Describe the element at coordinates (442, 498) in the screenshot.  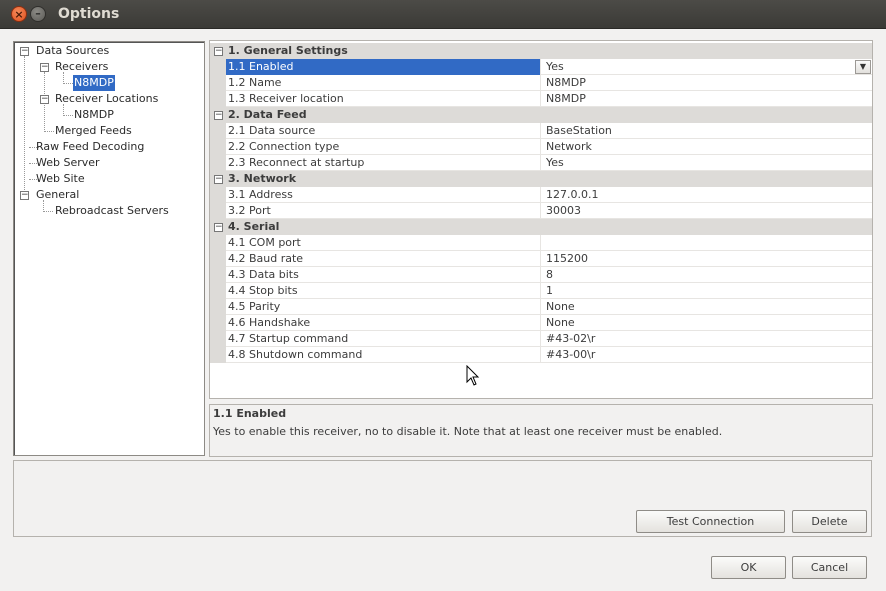
I see `receiver-actions-panel: Test Connection Delete` at that location.